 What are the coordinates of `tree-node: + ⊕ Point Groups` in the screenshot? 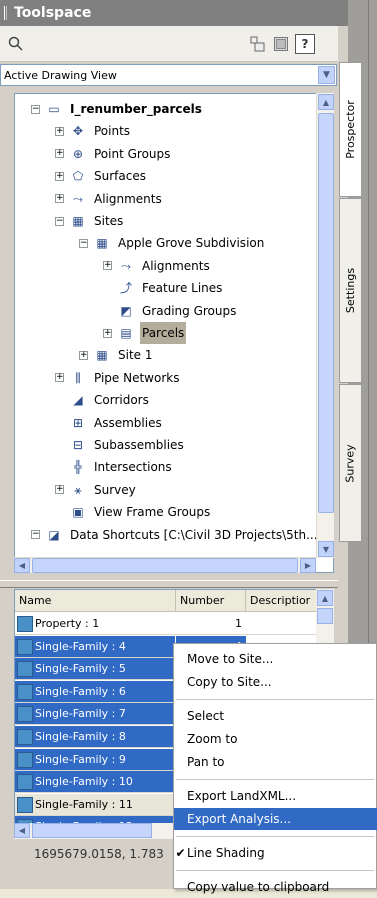 It's located at (113, 154).